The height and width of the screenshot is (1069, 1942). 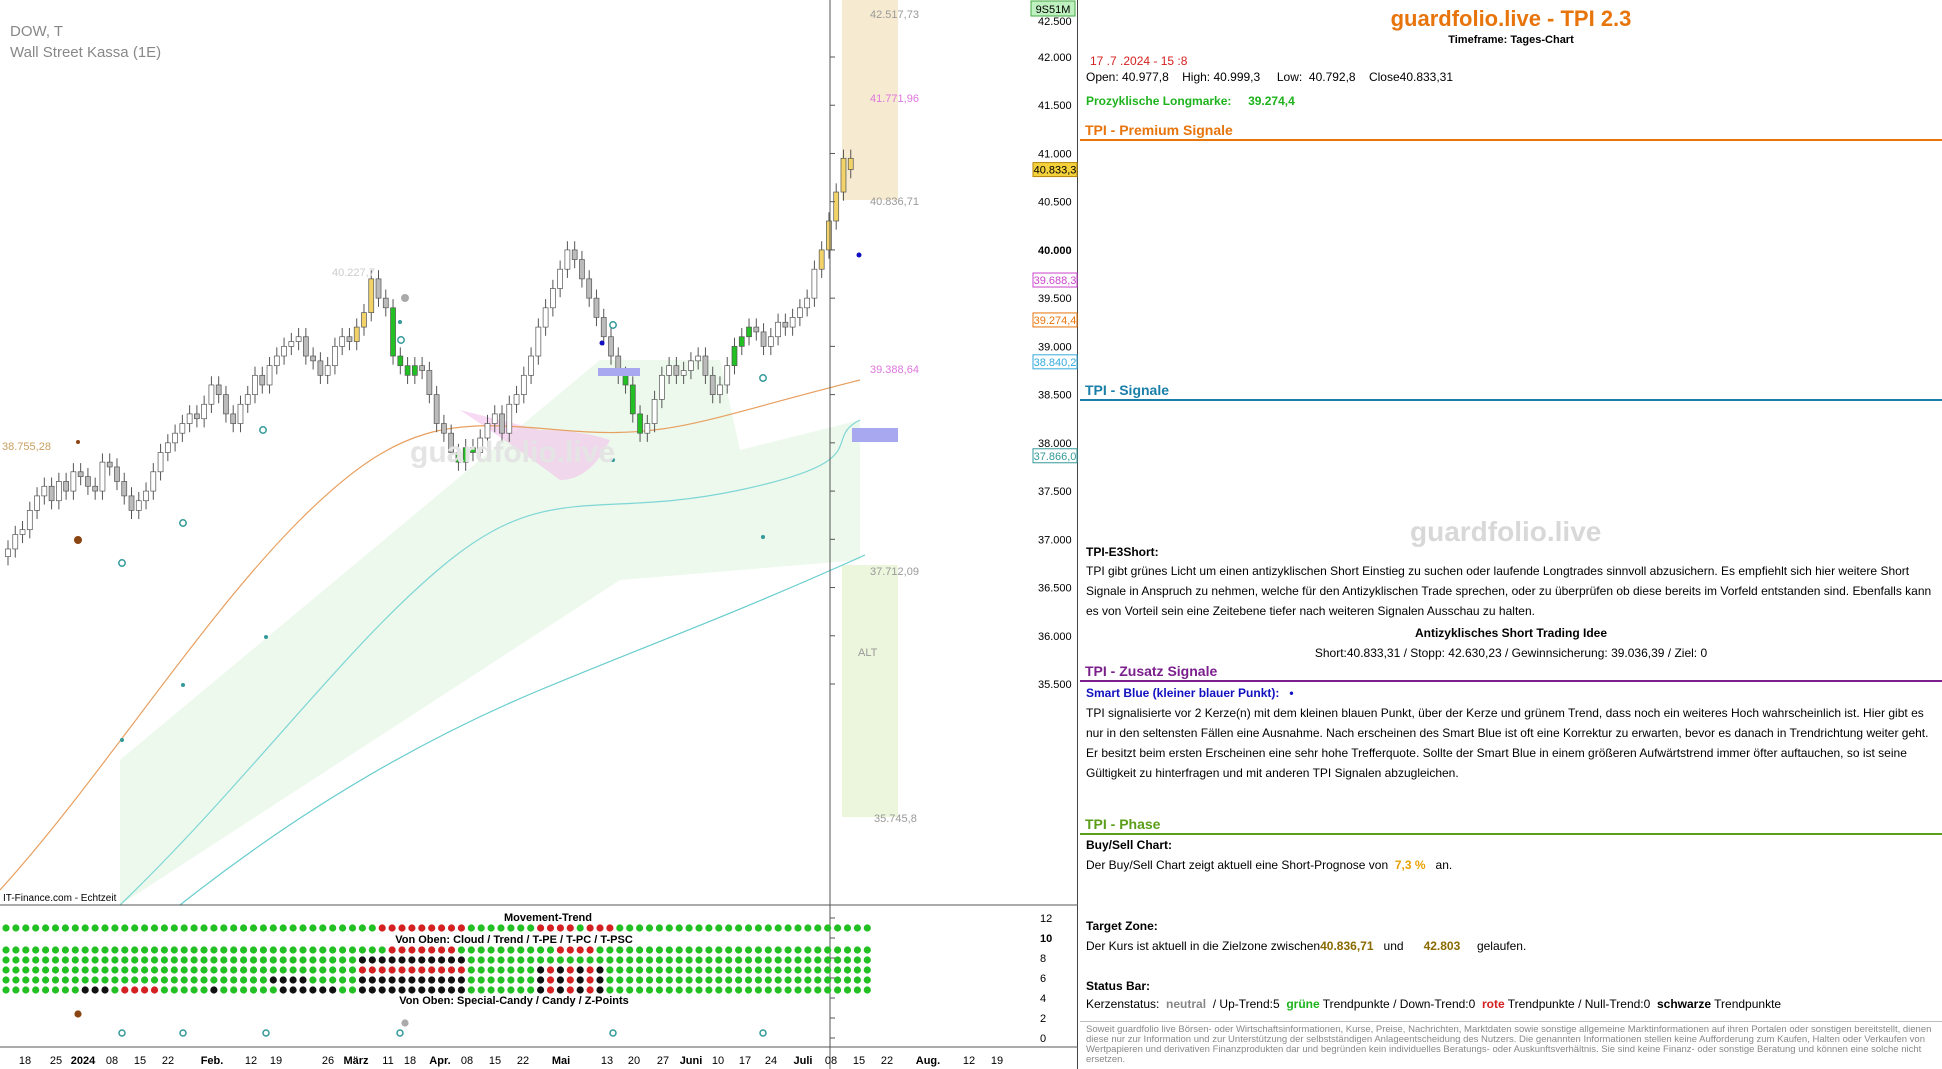 What do you see at coordinates (613, 325) in the screenshot?
I see `signal-ring` at bounding box center [613, 325].